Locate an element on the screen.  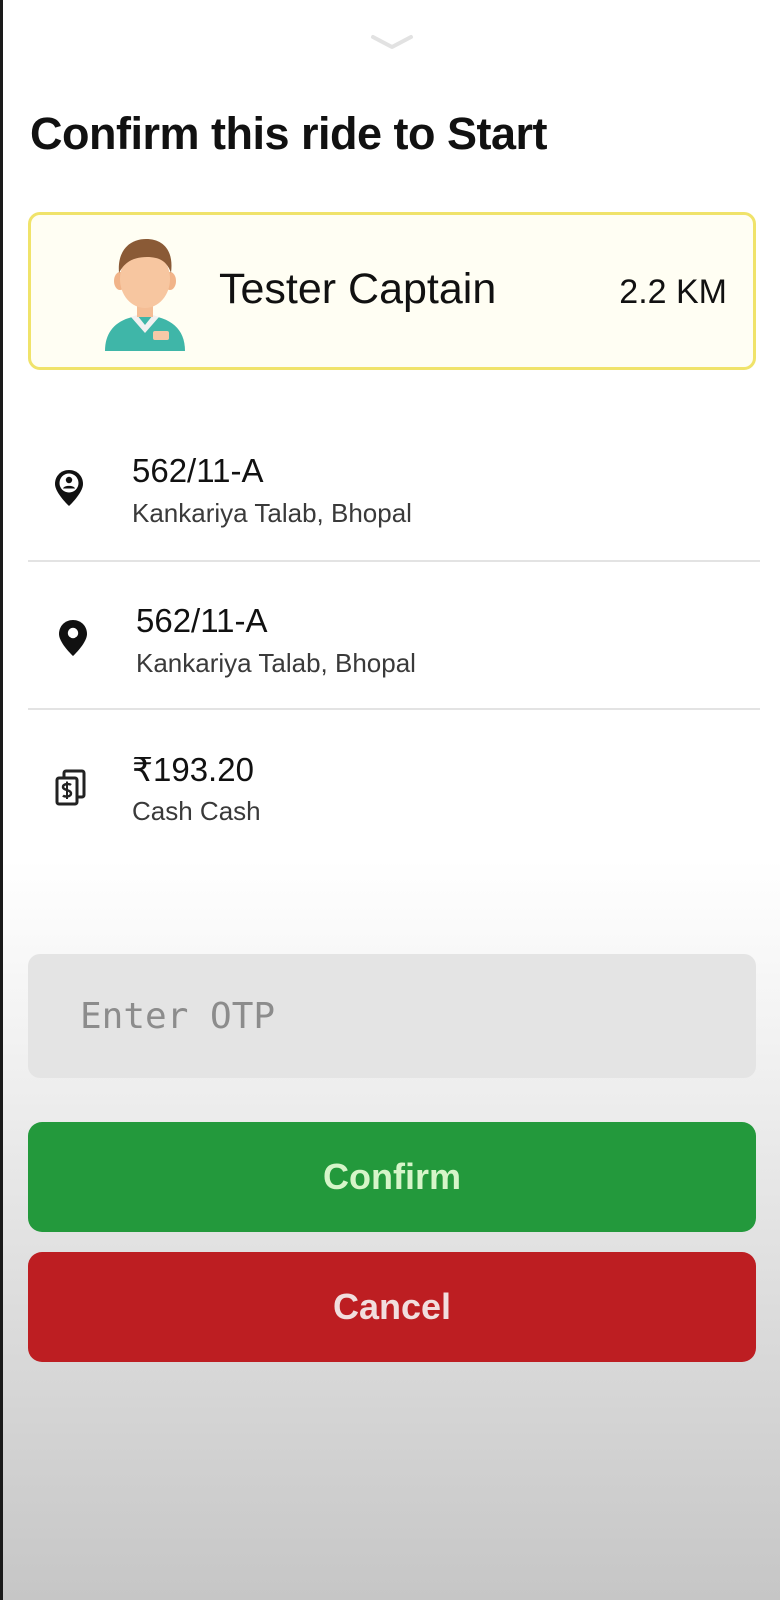
payment-row: ₹193.20 Cash Cash is located at coordinates (394, 793).